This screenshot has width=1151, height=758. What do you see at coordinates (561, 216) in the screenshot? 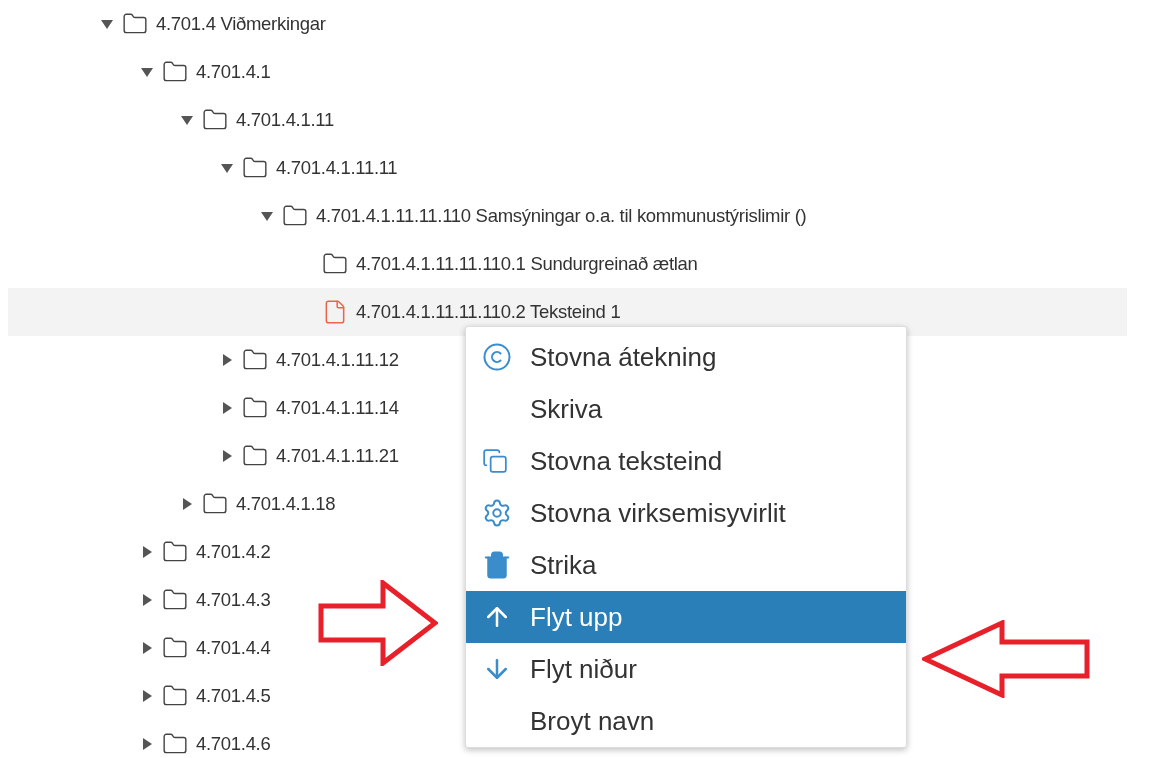
I see `tree-item-label: 4.701.4.1.11.11.110 Samsýningar o.a. til kommunustýrislimir ()` at bounding box center [561, 216].